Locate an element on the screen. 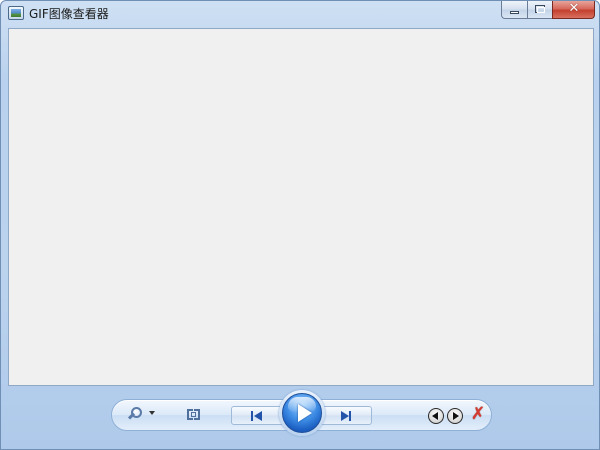  play-button is located at coordinates (302, 413).